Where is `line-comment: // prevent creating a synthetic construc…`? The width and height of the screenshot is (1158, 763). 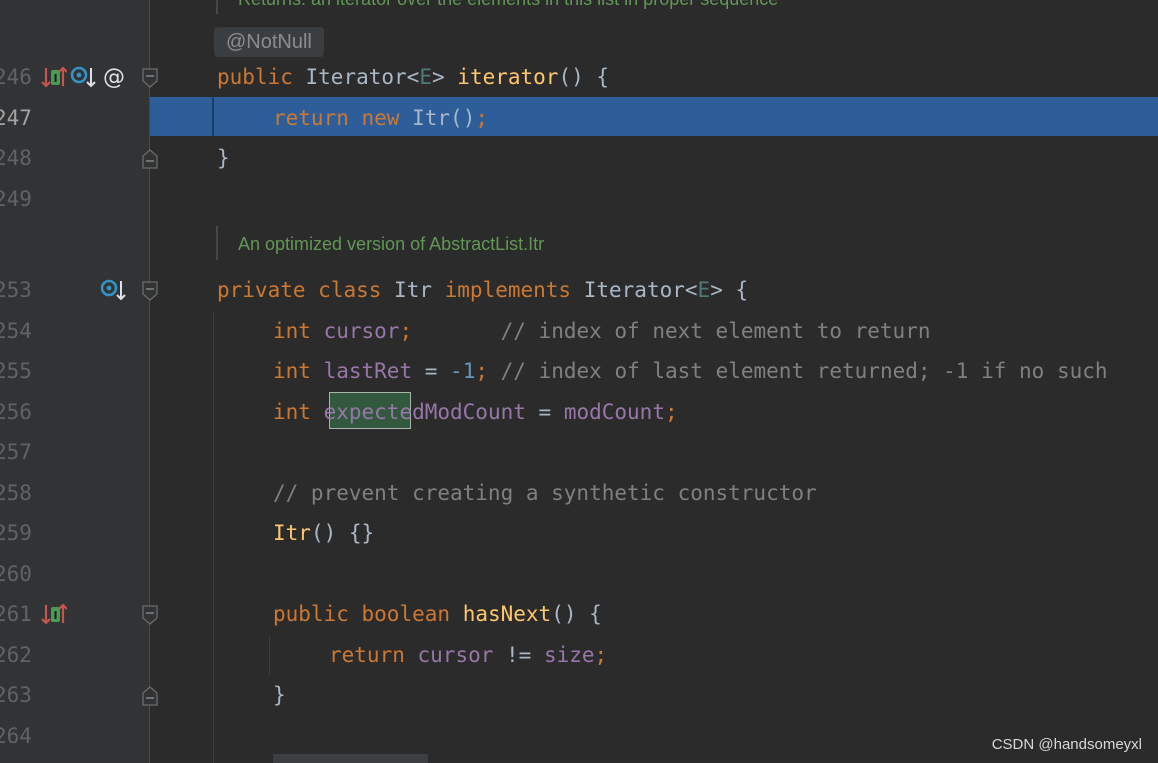
line-comment: // prevent creating a synthetic construc… is located at coordinates (545, 493).